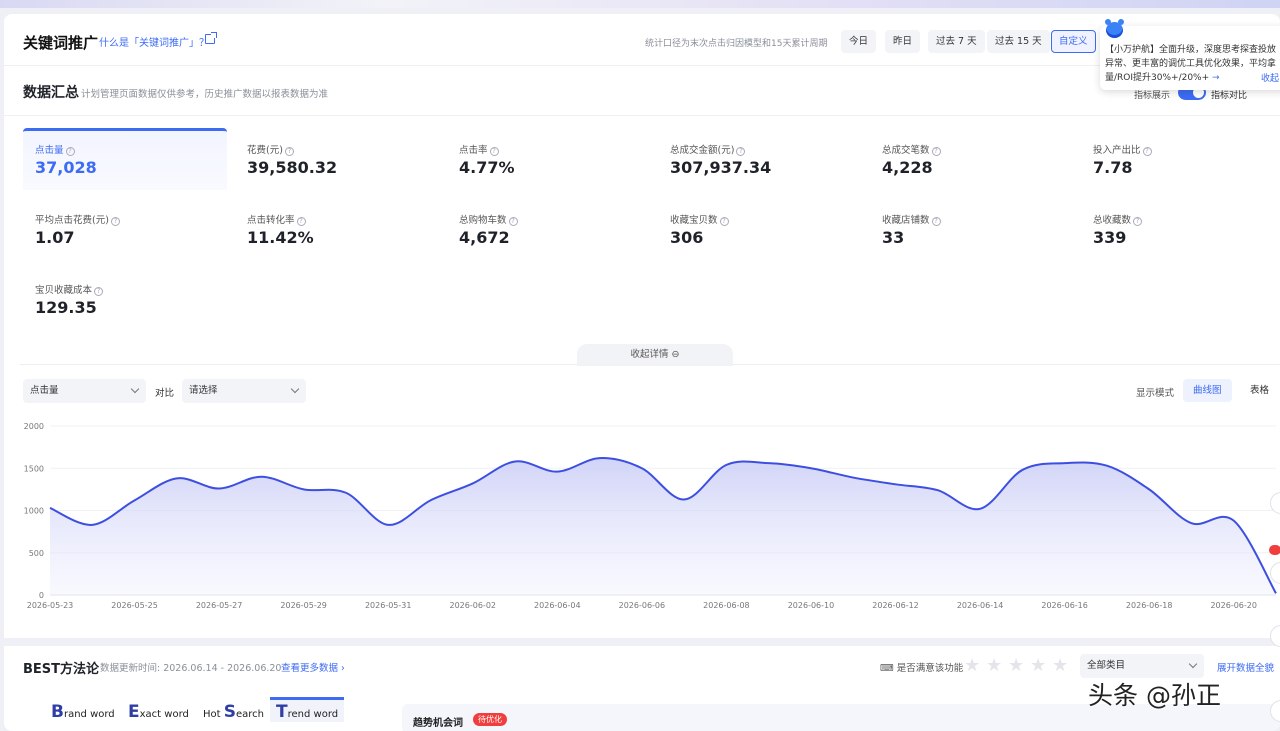 Image resolution: width=1280 pixels, height=731 pixels. I want to click on satisfaction-label: ⌨ 是否满意该功能, so click(922, 668).